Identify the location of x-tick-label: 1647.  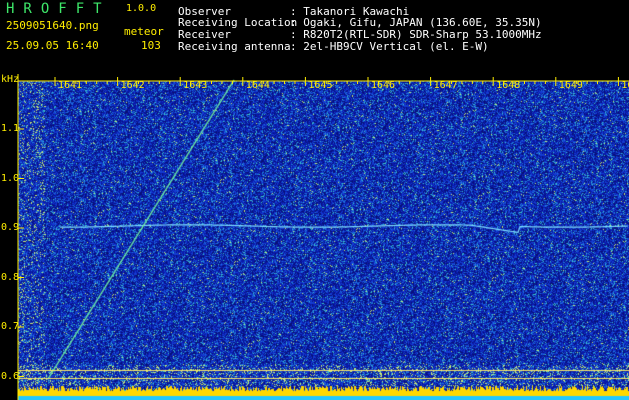
(445, 85).